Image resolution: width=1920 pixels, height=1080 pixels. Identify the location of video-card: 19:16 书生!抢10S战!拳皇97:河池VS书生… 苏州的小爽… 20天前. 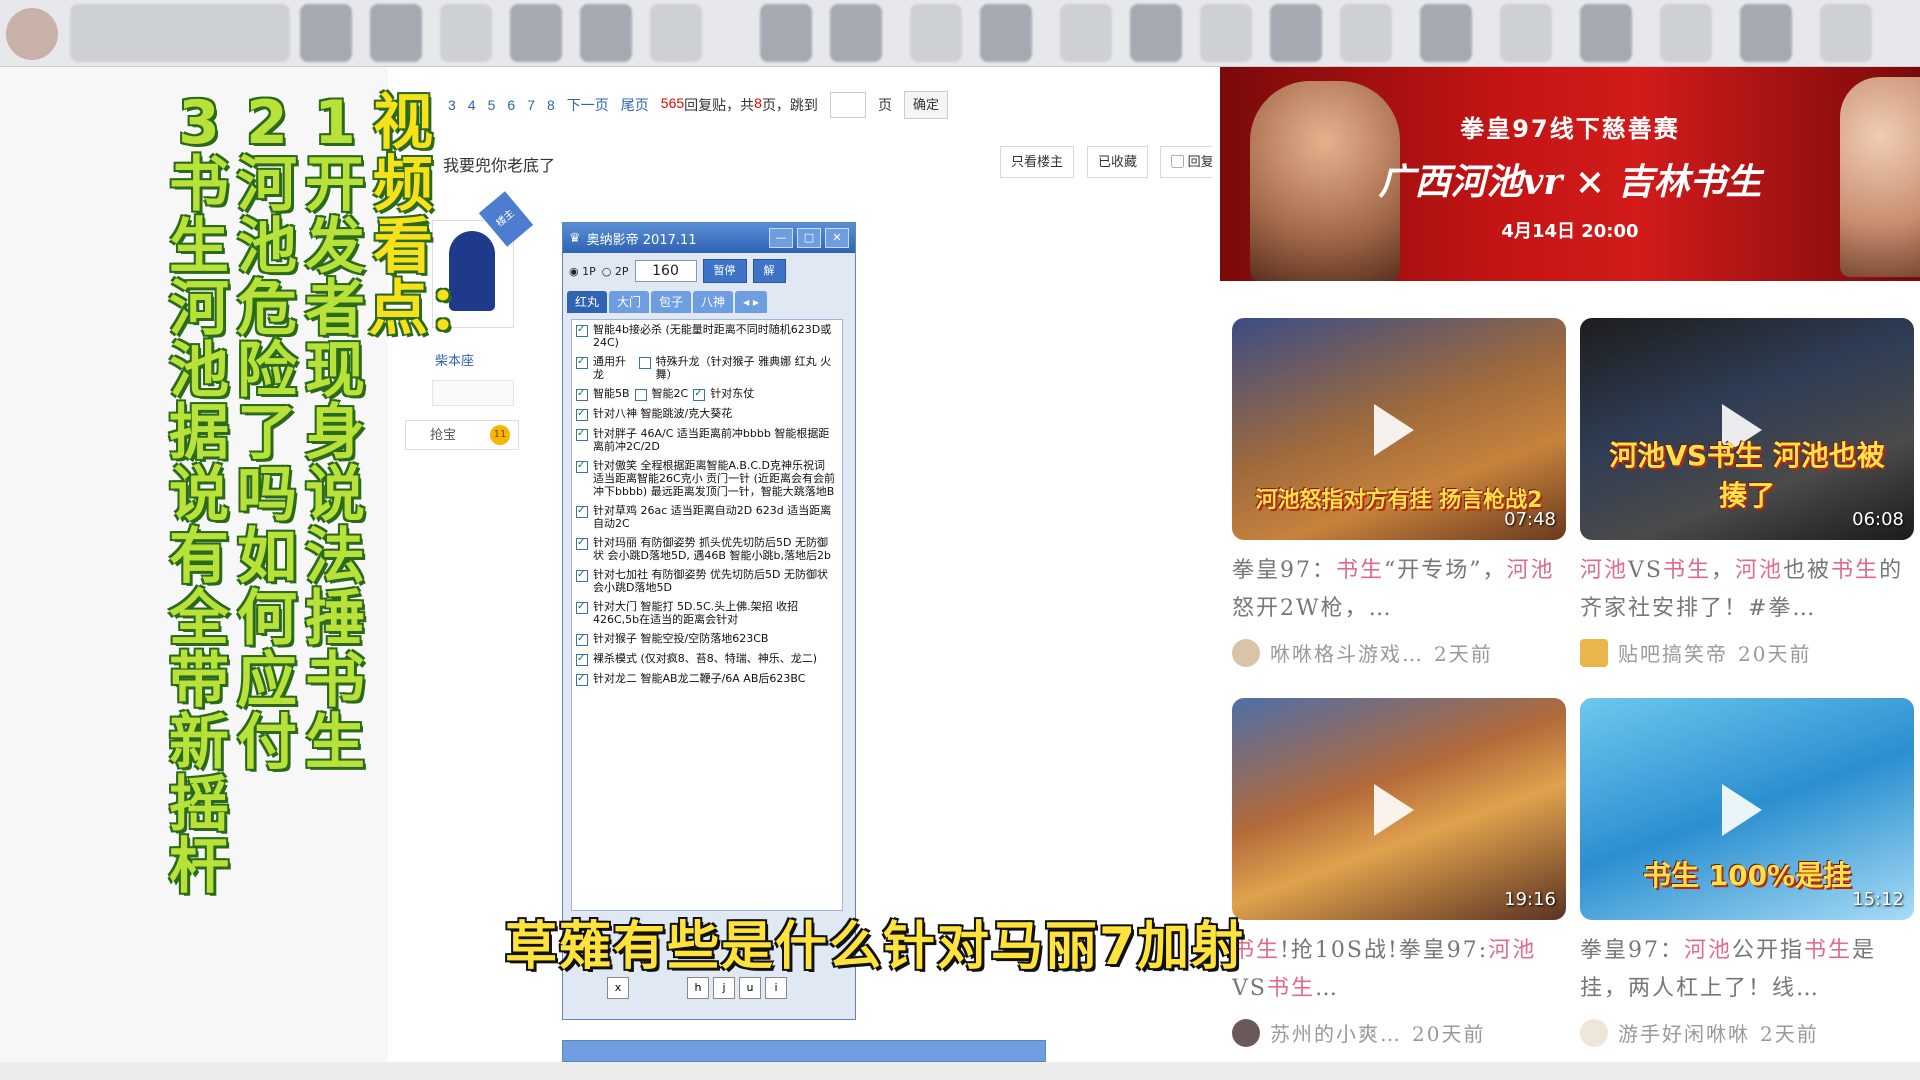
(1399, 872).